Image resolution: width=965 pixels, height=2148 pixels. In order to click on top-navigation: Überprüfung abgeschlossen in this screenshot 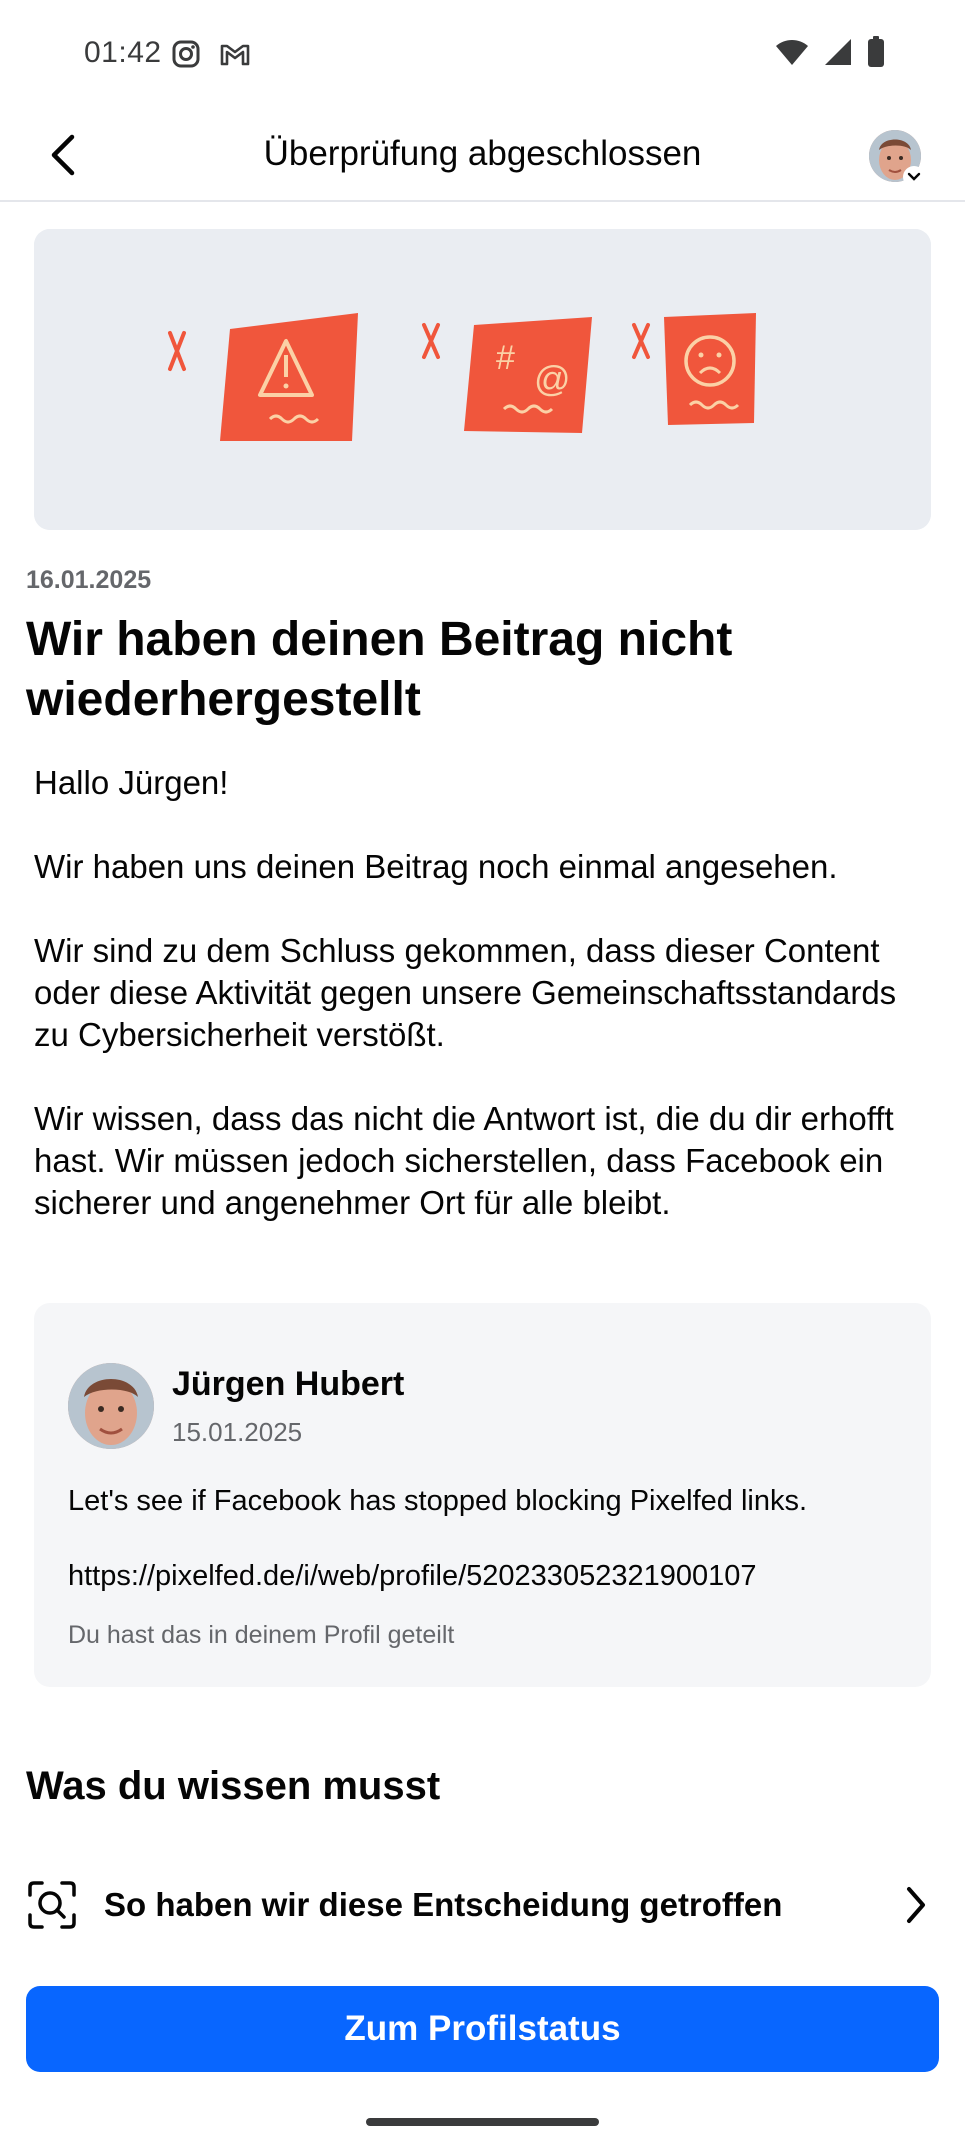, I will do `click(482, 156)`.